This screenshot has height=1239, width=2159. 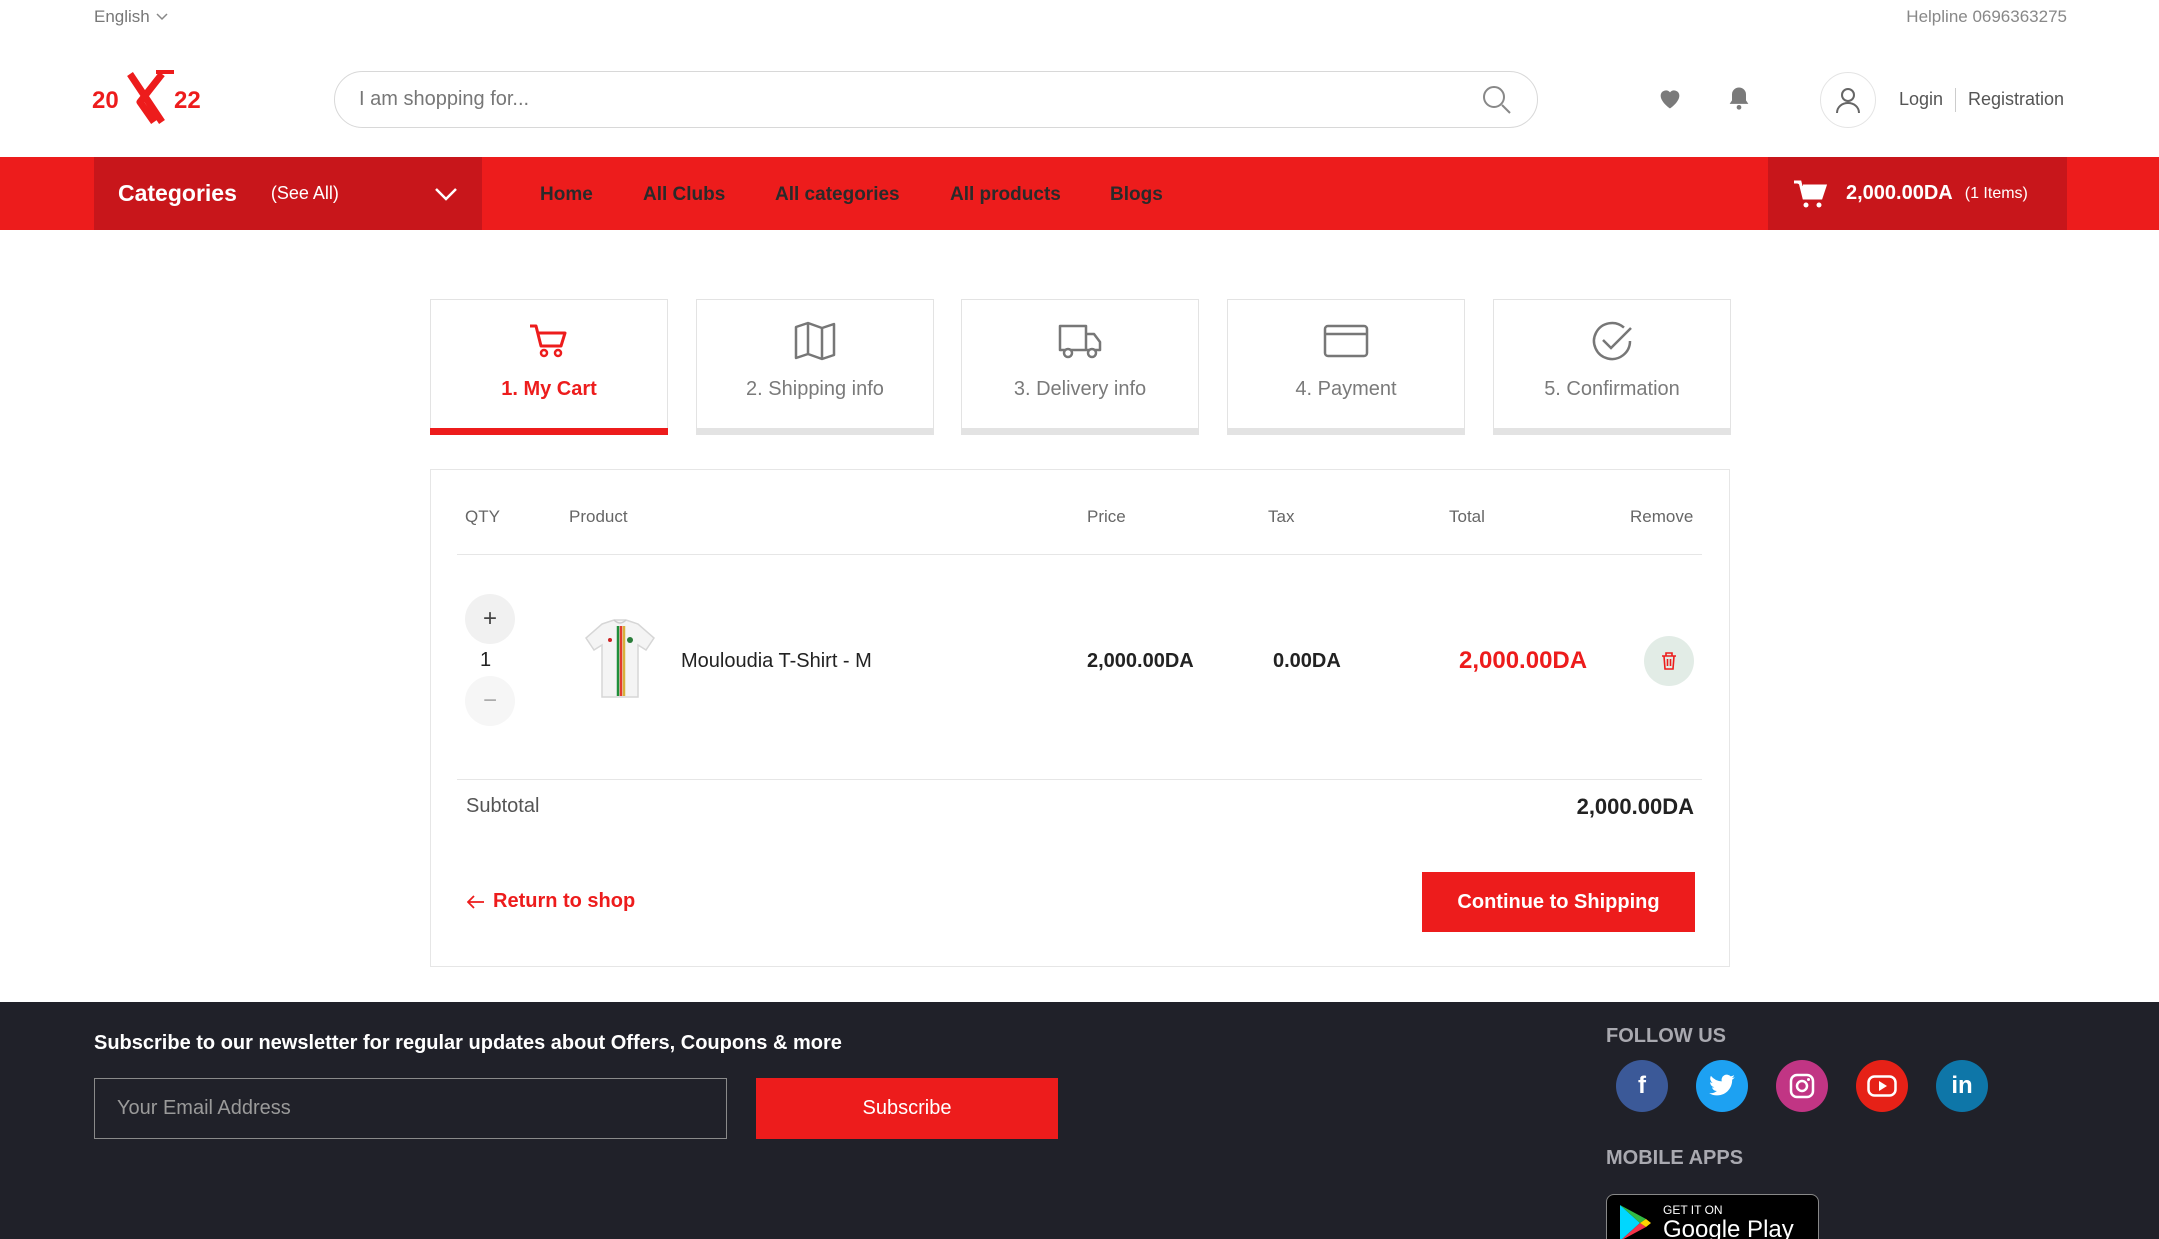 What do you see at coordinates (1140, 661) in the screenshot?
I see `product-price: 2,000.00DA` at bounding box center [1140, 661].